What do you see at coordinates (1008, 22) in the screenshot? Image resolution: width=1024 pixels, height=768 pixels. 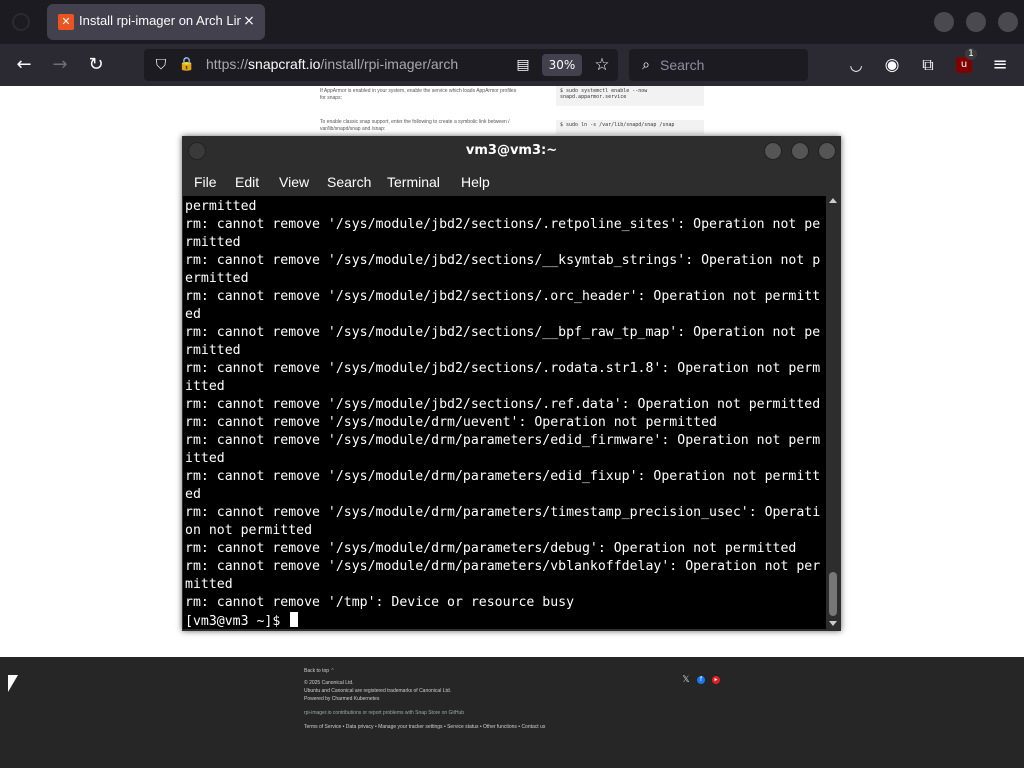 I see `close-window-icon` at bounding box center [1008, 22].